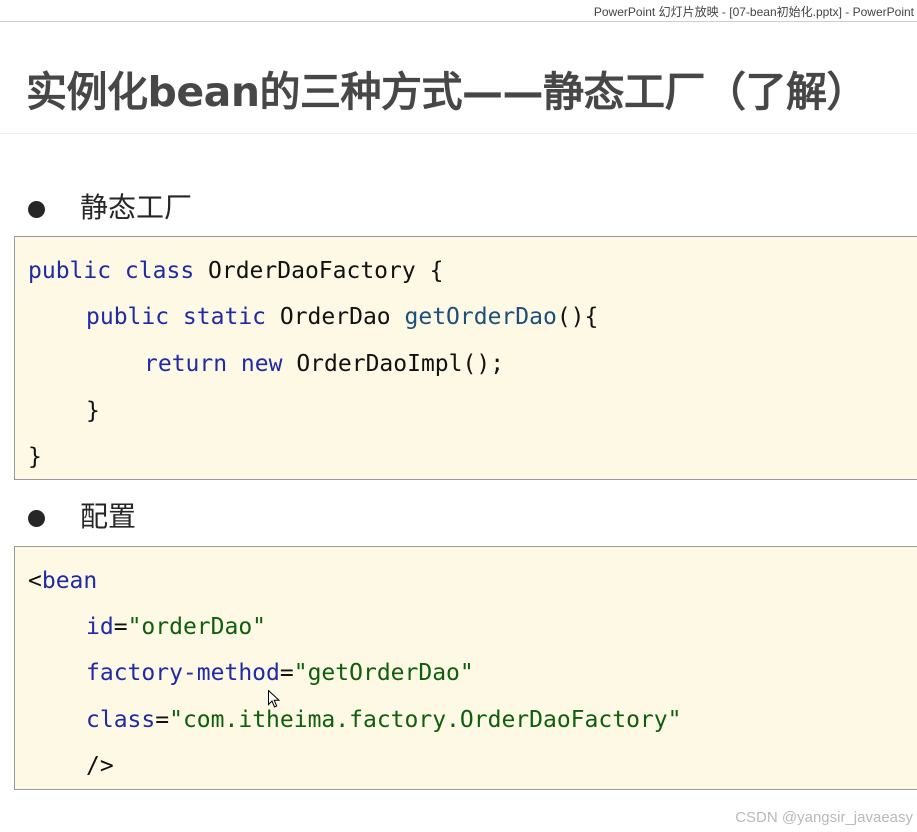  Describe the element at coordinates (824, 817) in the screenshot. I see `watermark: CSDN @yangsir_javaeasy` at that location.